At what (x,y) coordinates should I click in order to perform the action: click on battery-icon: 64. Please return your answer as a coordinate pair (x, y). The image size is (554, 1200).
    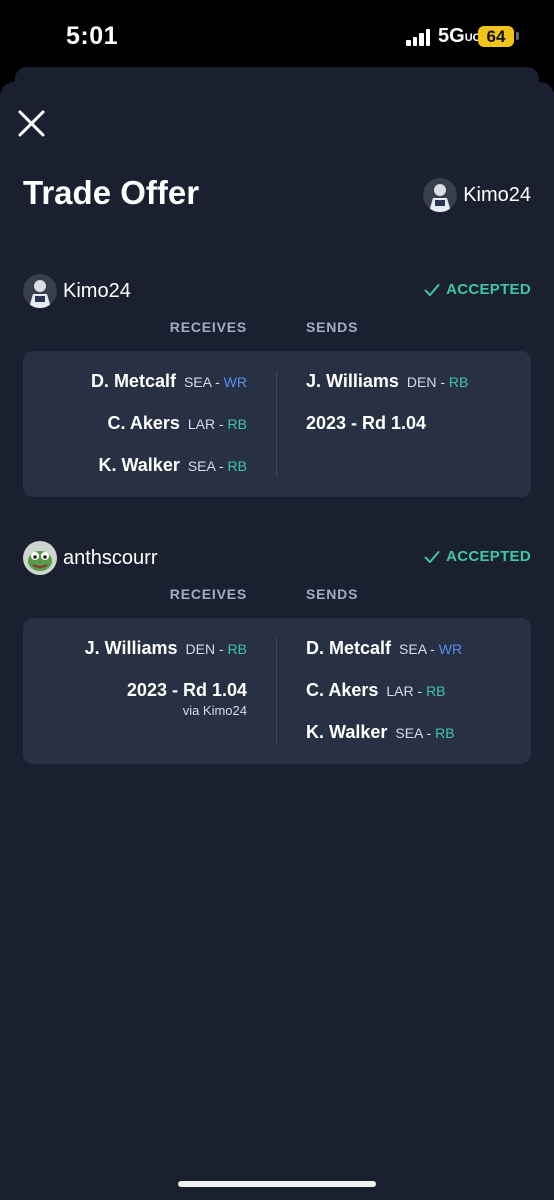
    Looking at the image, I should click on (496, 36).